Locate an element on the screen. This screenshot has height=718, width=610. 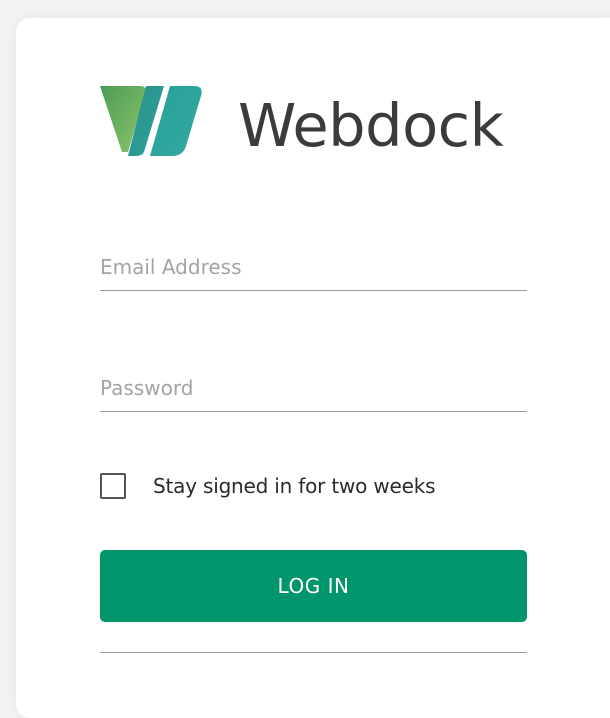
login-button: LOG IN is located at coordinates (313, 586).